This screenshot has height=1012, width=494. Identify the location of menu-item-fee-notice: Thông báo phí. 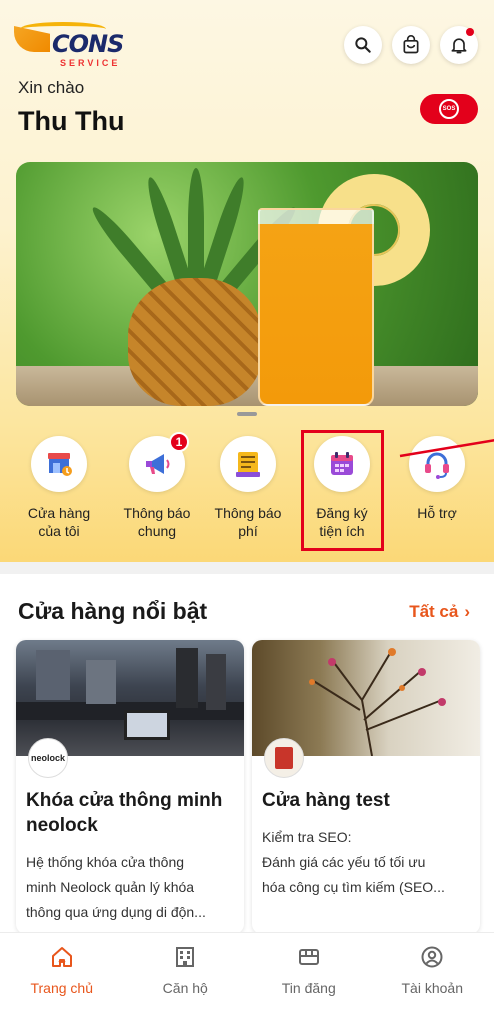
(248, 485).